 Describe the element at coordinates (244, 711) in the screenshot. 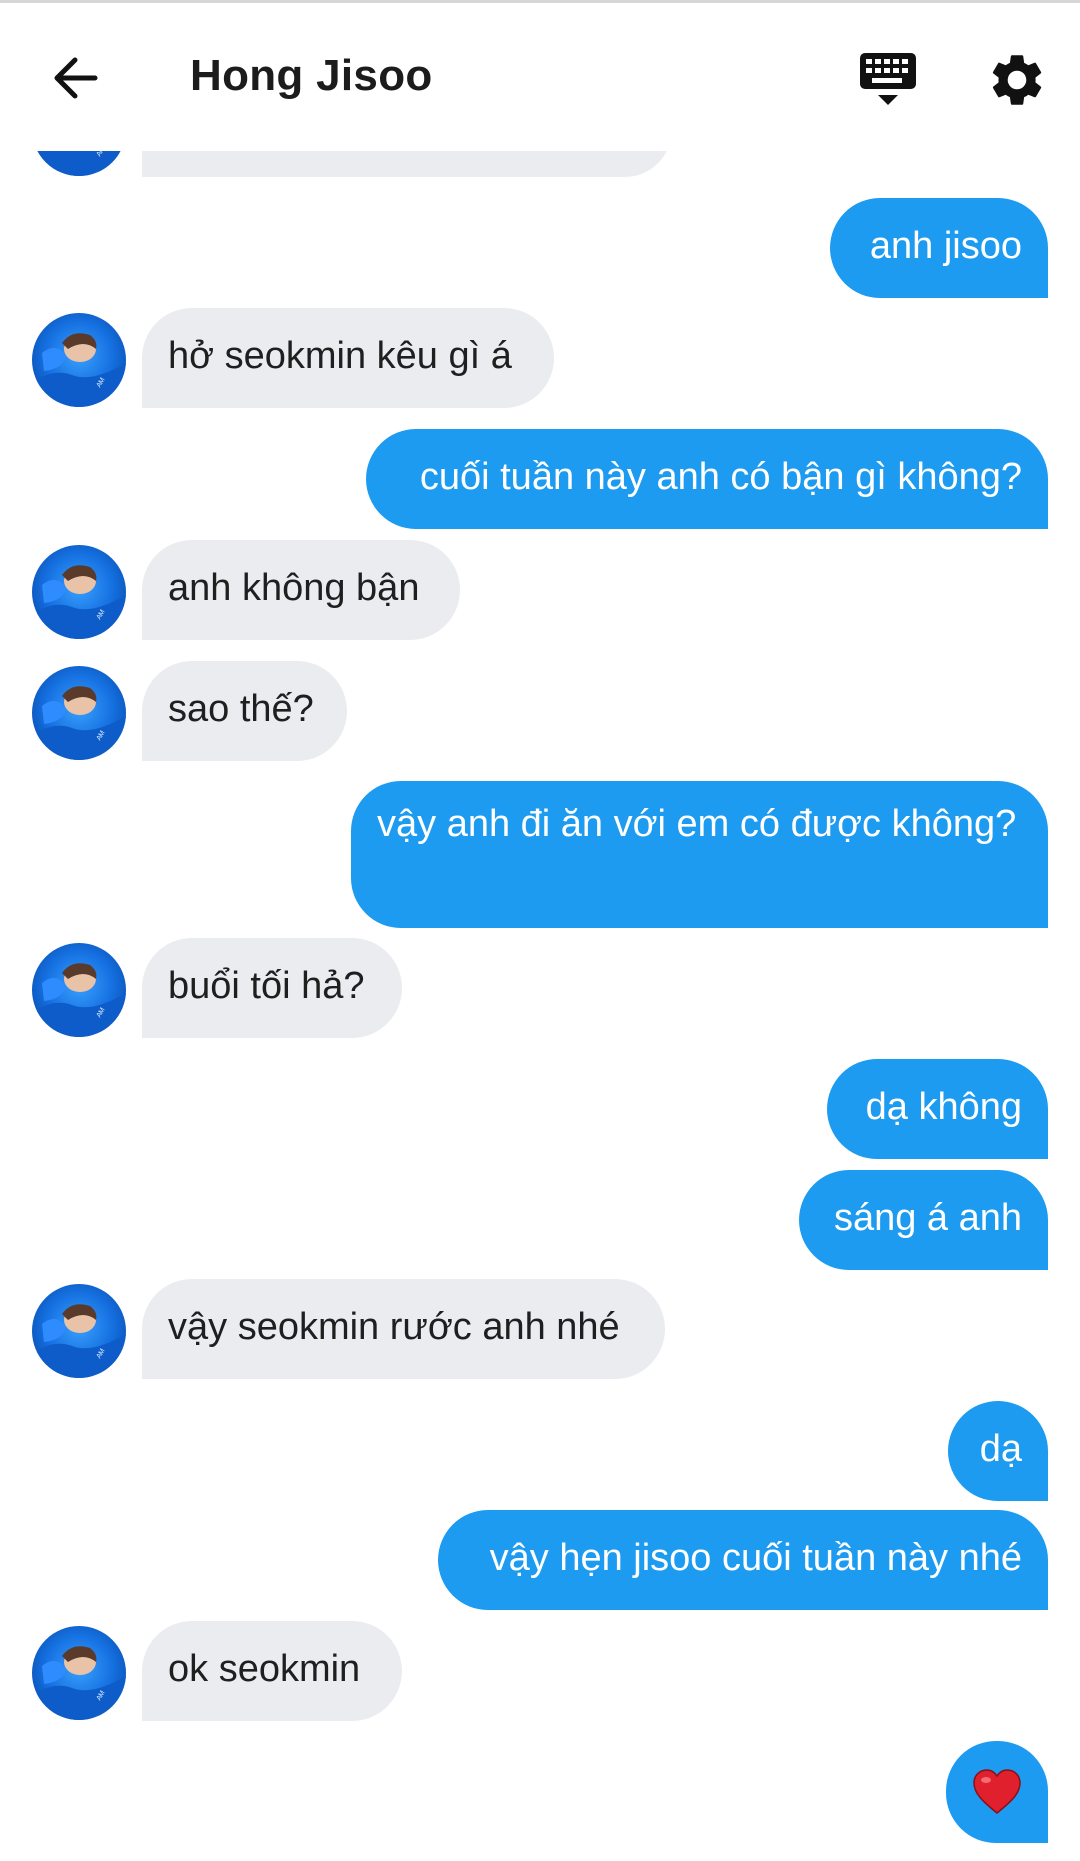

I see `message-bubble-incoming: sao thế?` at that location.